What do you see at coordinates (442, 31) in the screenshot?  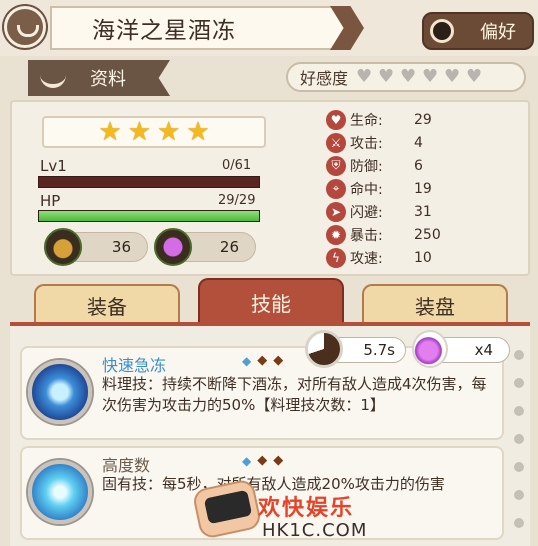 I see `favorite-toggle-icon` at bounding box center [442, 31].